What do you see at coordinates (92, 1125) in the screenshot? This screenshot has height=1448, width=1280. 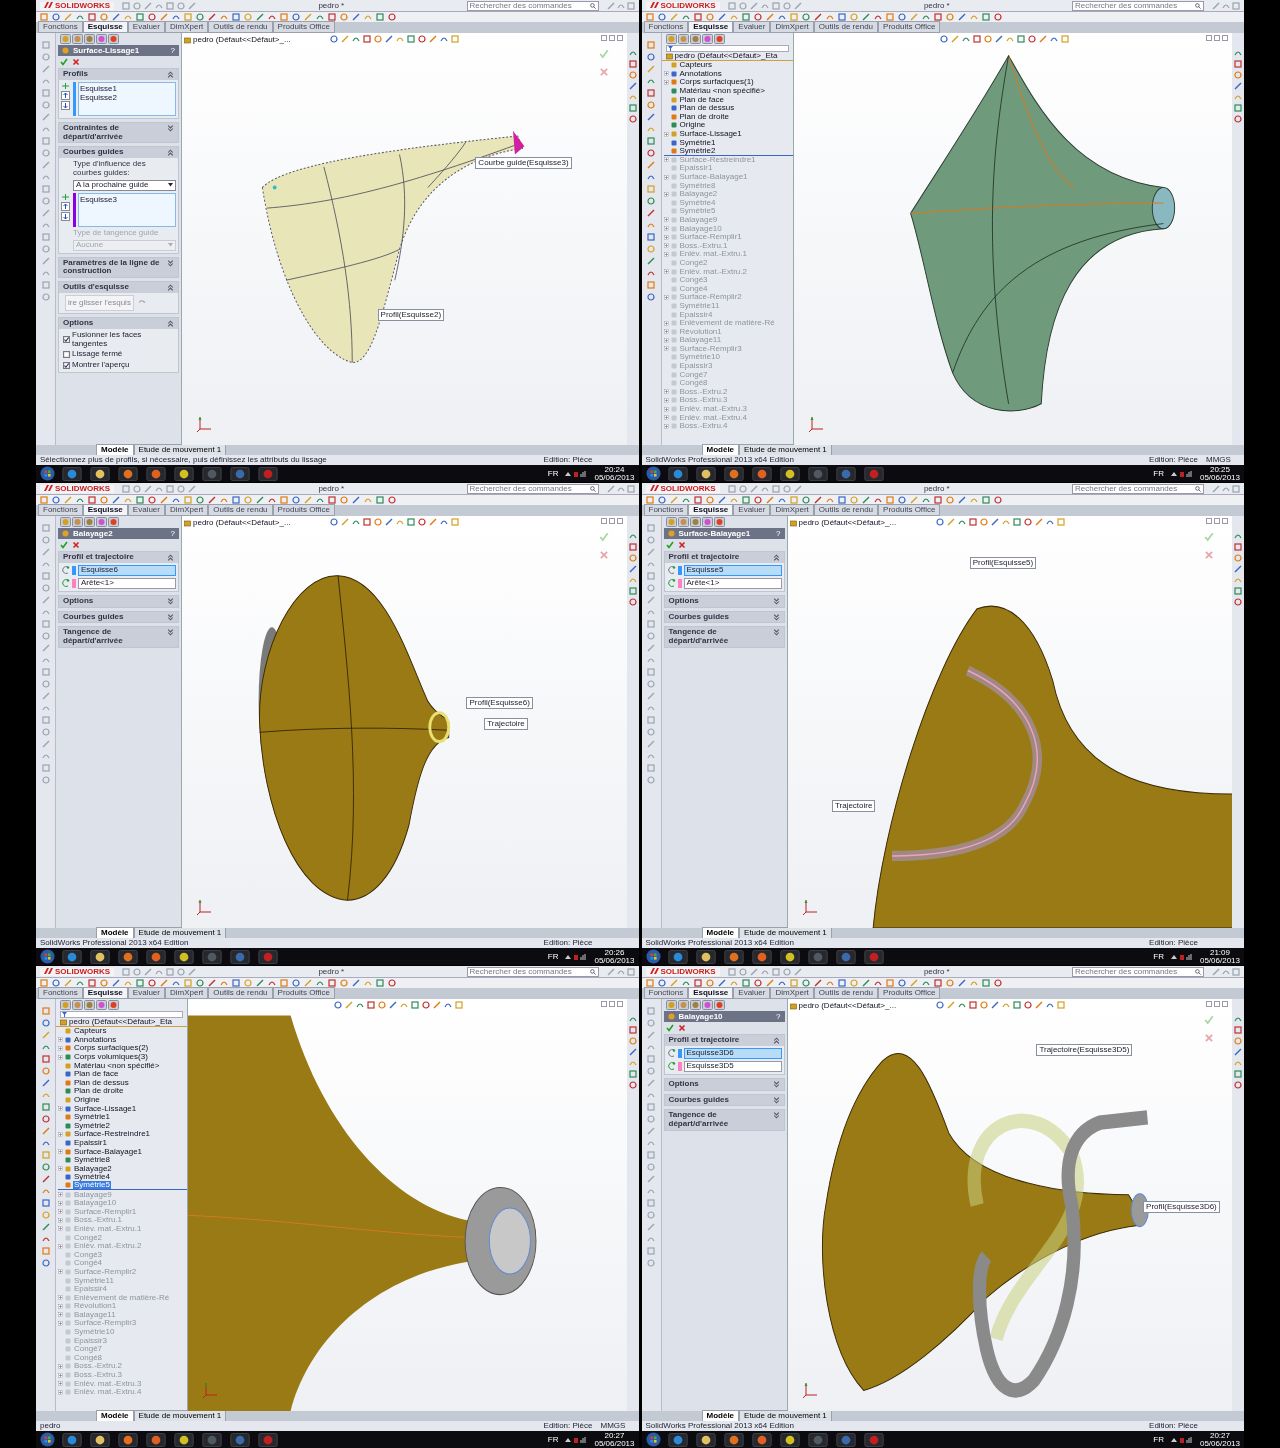 I see `tree-item: Symétrie2` at bounding box center [92, 1125].